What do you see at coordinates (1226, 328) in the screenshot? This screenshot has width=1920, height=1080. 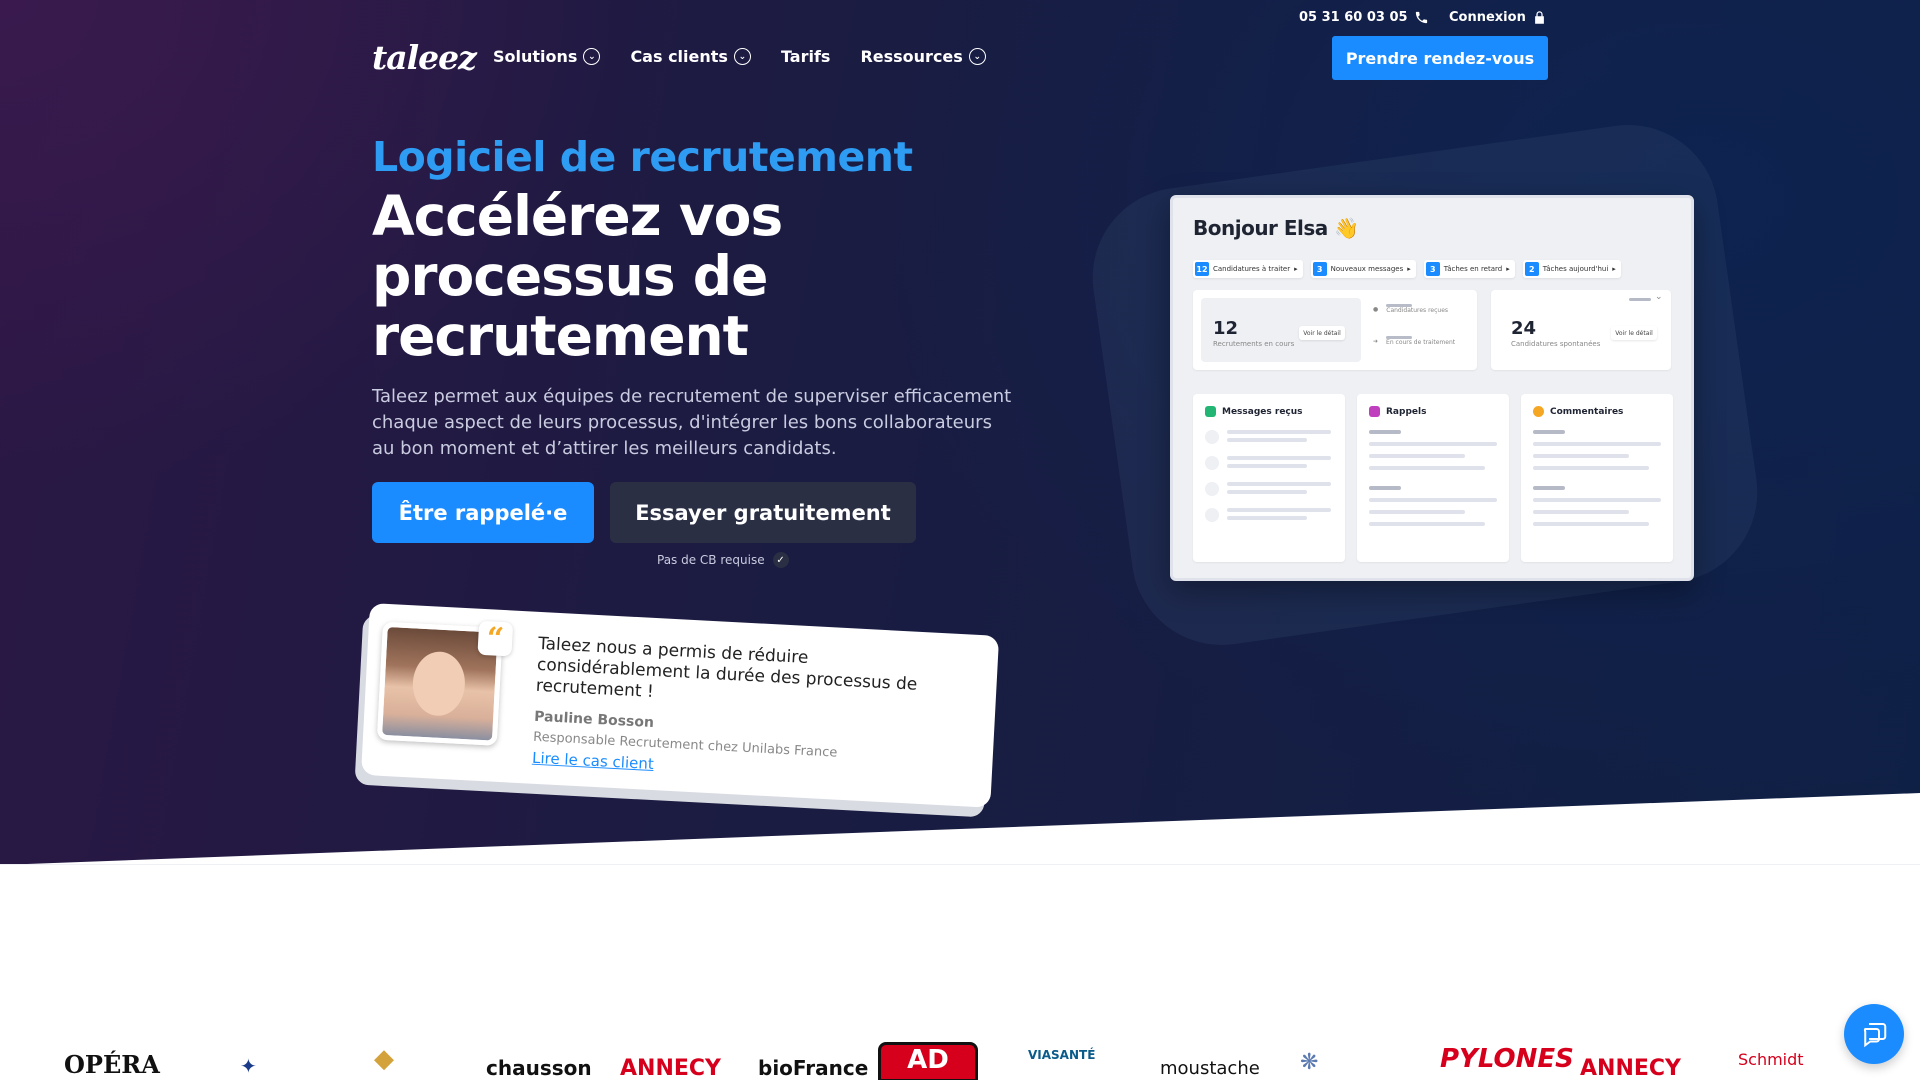 I see `stat-value: 12` at bounding box center [1226, 328].